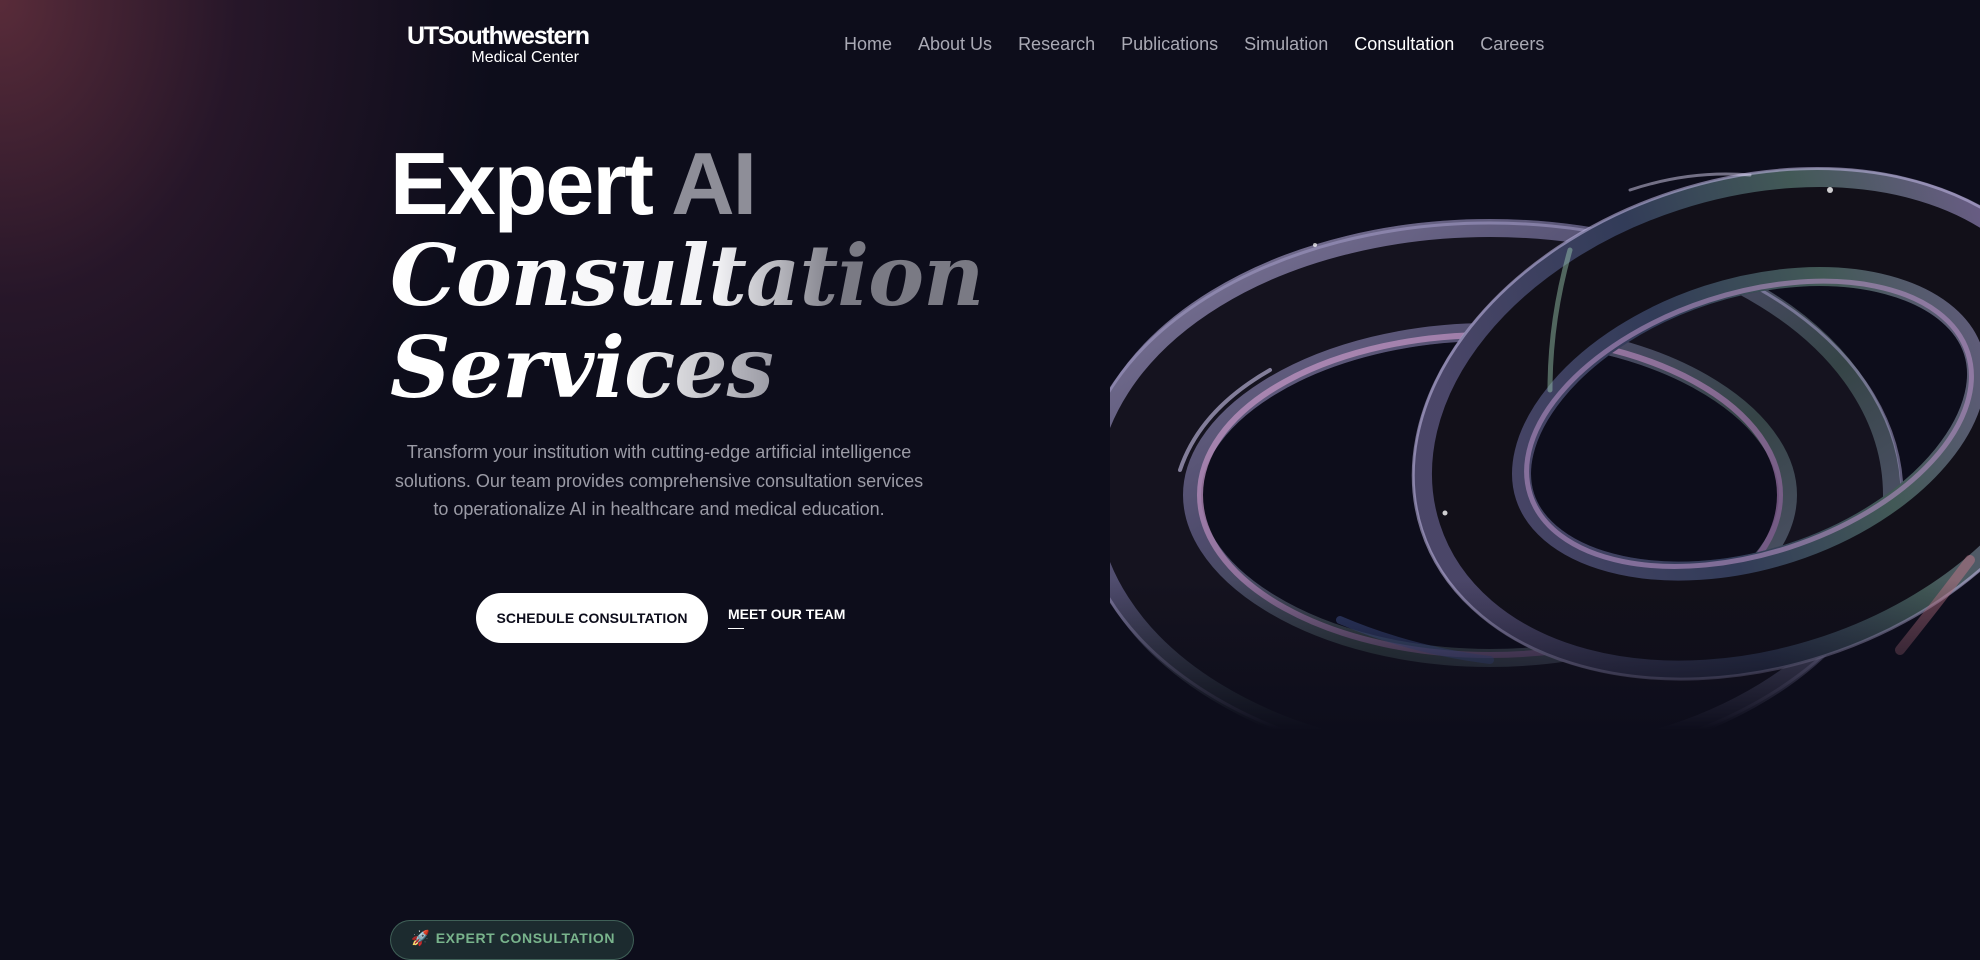 Image resolution: width=1980 pixels, height=960 pixels. What do you see at coordinates (714, 183) in the screenshot?
I see `hero-title-ai: AI` at bounding box center [714, 183].